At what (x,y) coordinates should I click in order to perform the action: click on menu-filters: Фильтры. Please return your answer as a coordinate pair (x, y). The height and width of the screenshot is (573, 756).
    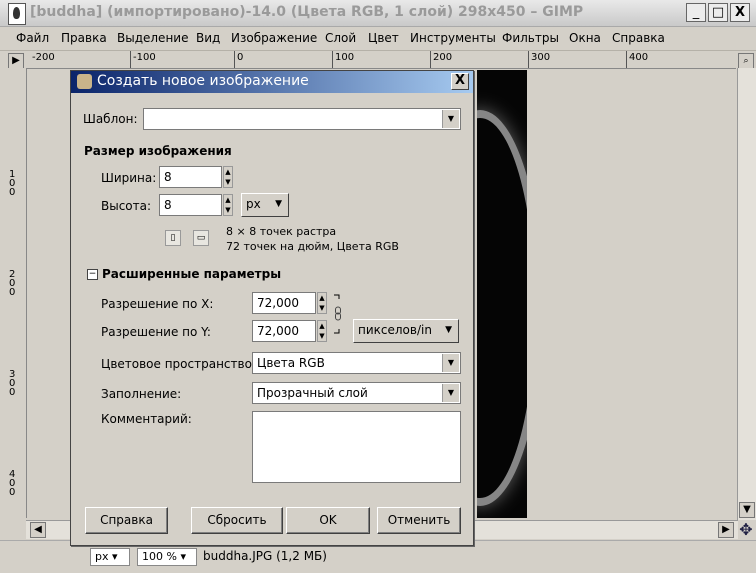
    Looking at the image, I should click on (530, 38).